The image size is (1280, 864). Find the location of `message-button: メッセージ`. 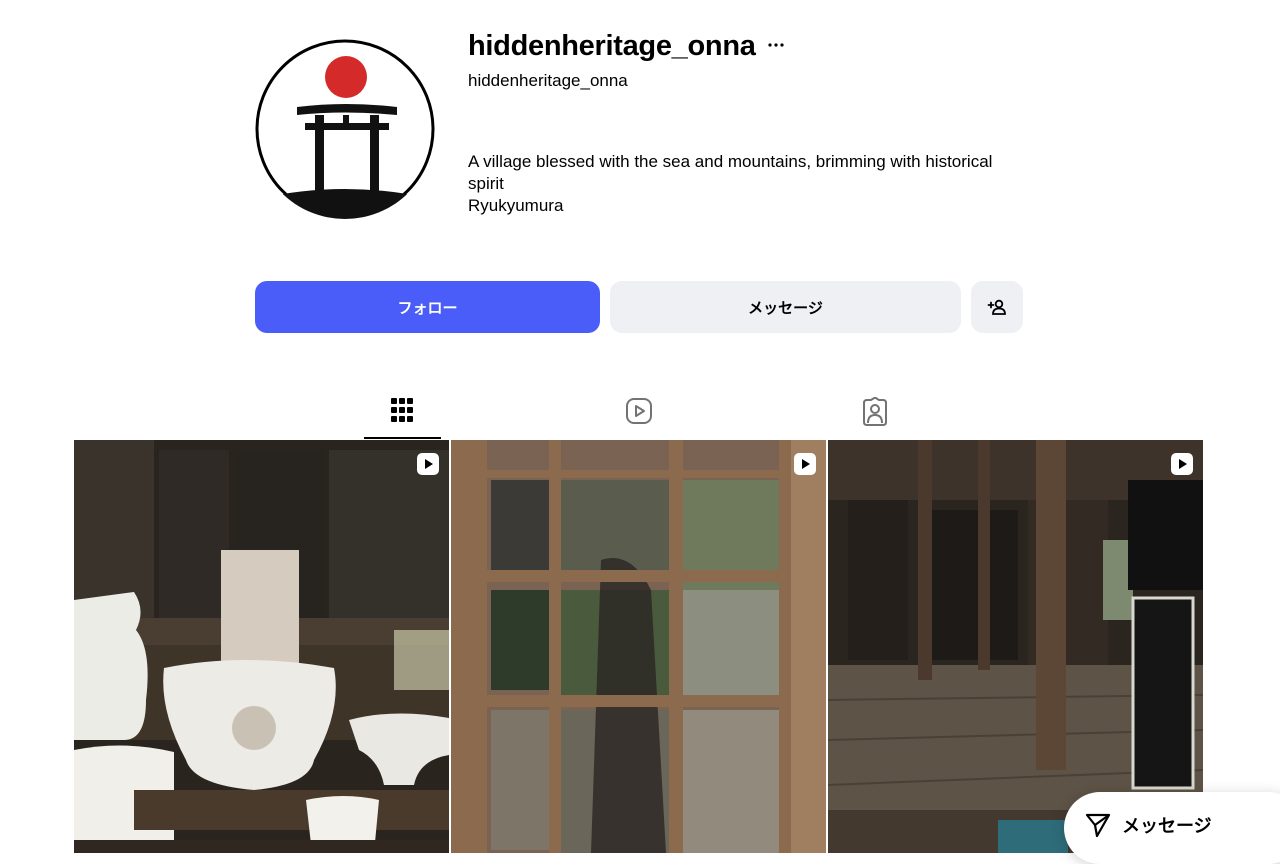

message-button: メッセージ is located at coordinates (785, 307).